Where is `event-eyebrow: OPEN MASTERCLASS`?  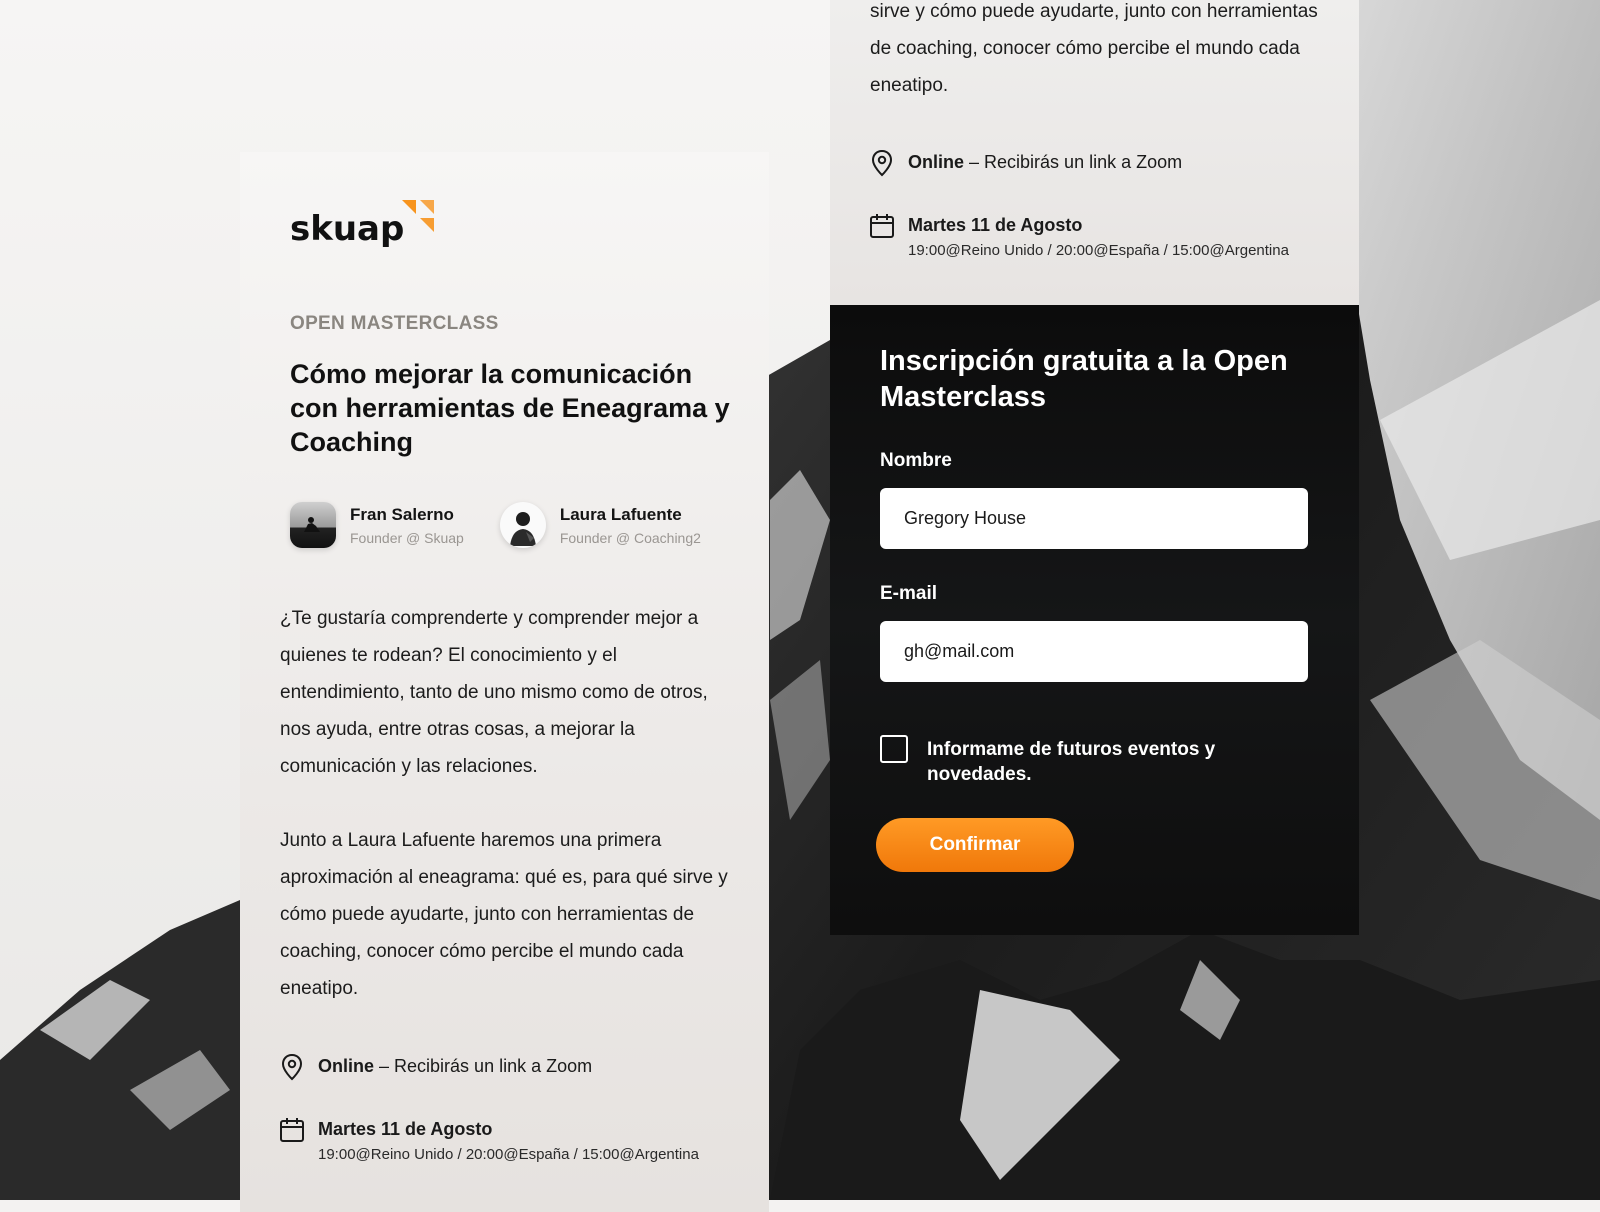 event-eyebrow: OPEN MASTERCLASS is located at coordinates (394, 323).